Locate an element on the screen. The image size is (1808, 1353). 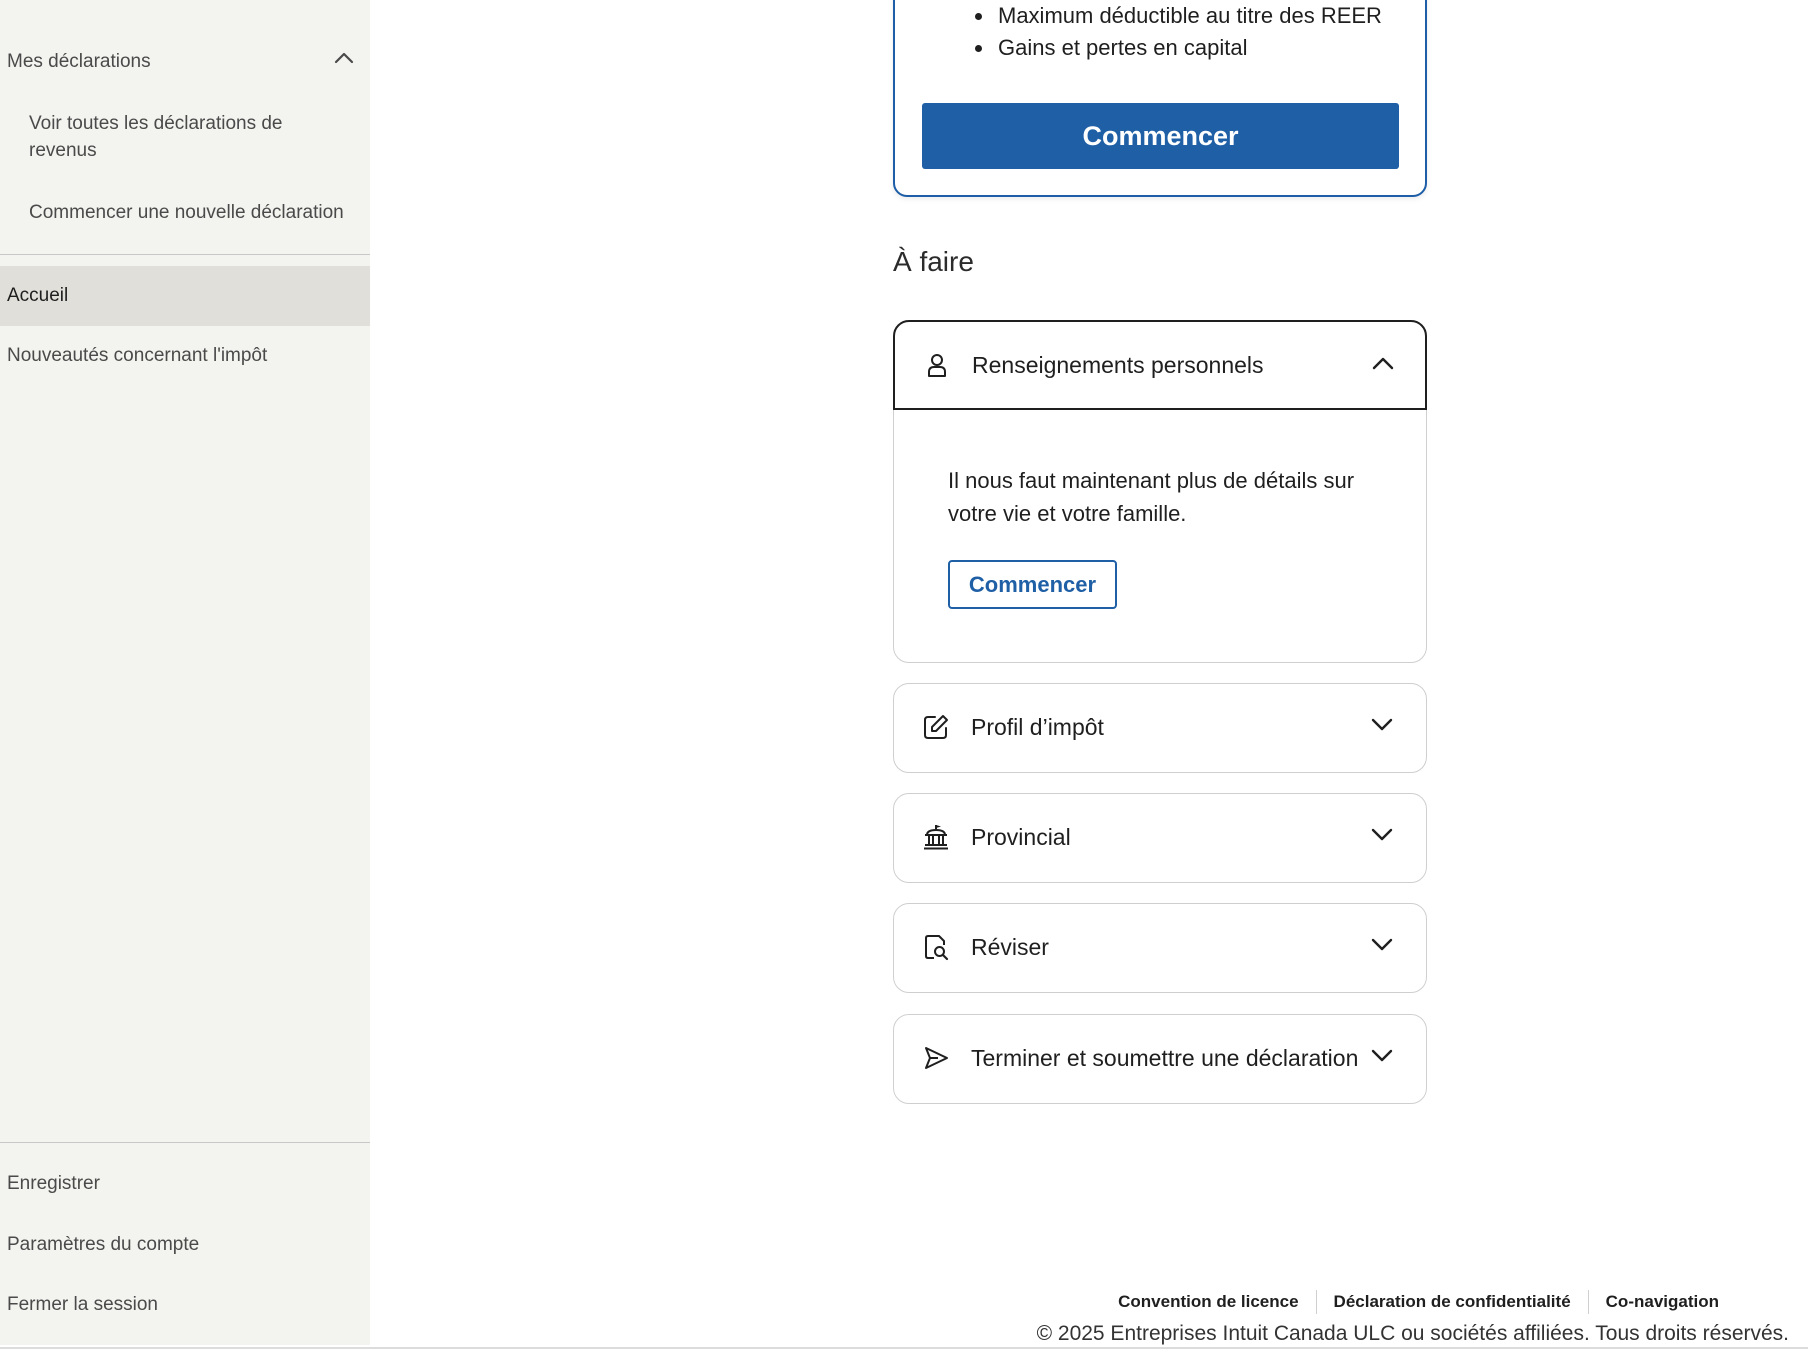
section-title: À faire is located at coordinates (933, 261).